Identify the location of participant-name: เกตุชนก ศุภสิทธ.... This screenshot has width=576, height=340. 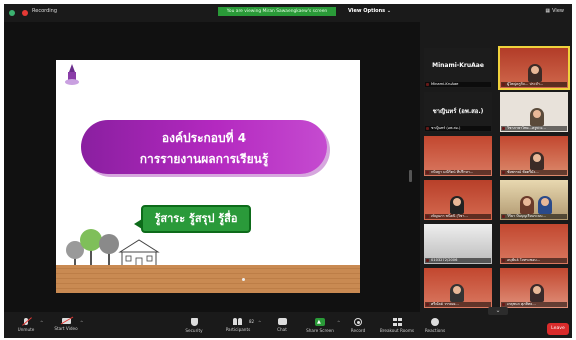
(534, 304).